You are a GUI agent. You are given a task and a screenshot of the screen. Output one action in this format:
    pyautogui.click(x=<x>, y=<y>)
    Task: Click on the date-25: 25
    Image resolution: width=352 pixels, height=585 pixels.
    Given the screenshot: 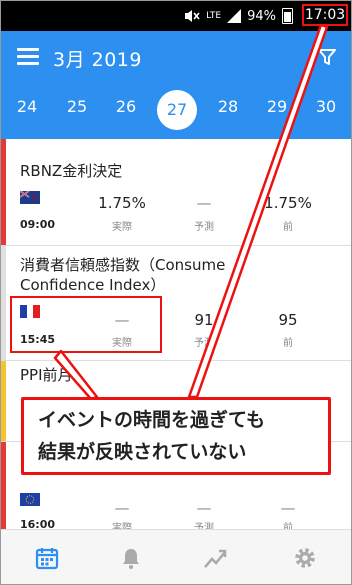 What is the action you would take?
    pyautogui.click(x=77, y=106)
    